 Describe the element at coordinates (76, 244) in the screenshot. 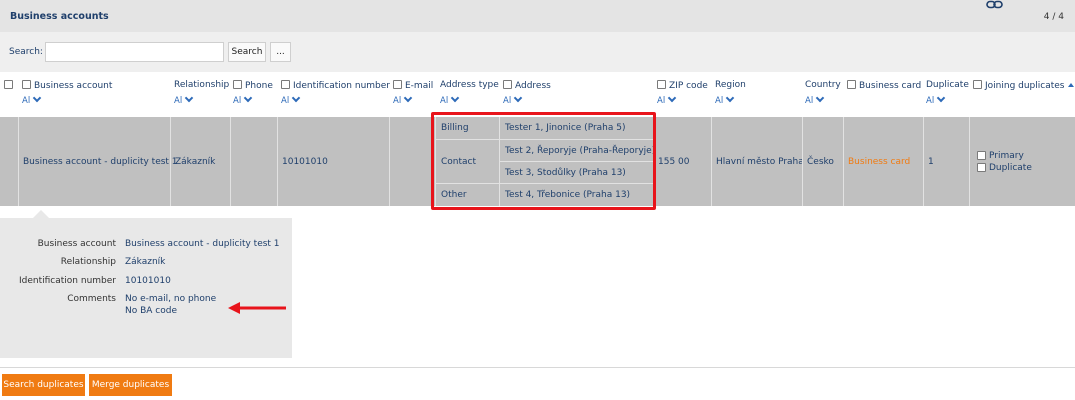

I see `detail-business-account-label: Business account` at that location.